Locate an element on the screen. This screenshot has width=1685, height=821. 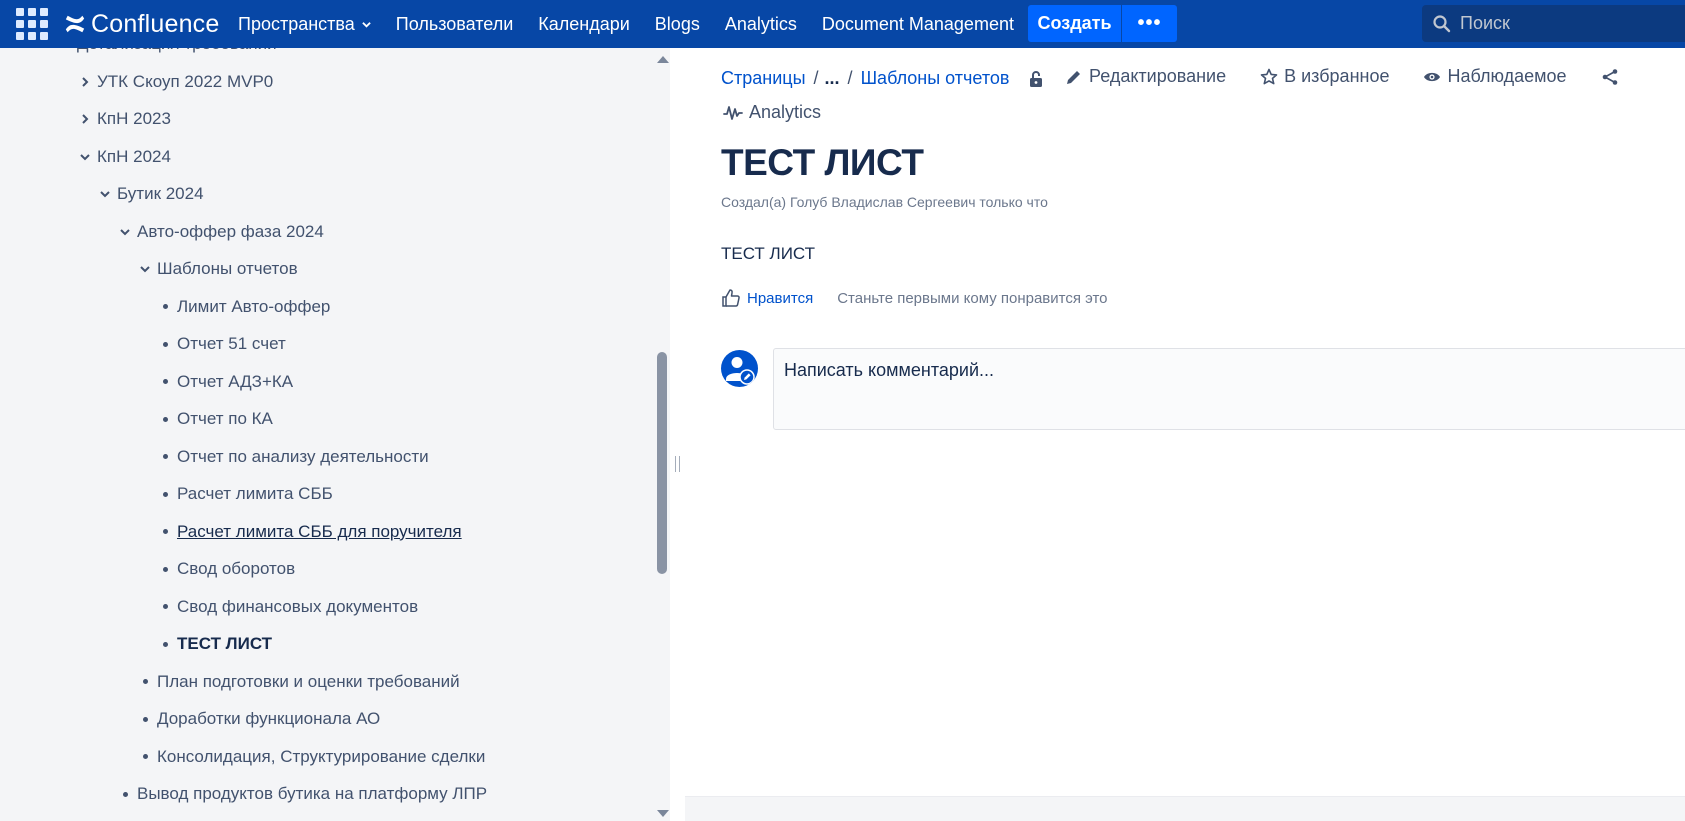
breadcrumb: Страницы / ... / Шаблоны отчетов is located at coordinates (883, 78).